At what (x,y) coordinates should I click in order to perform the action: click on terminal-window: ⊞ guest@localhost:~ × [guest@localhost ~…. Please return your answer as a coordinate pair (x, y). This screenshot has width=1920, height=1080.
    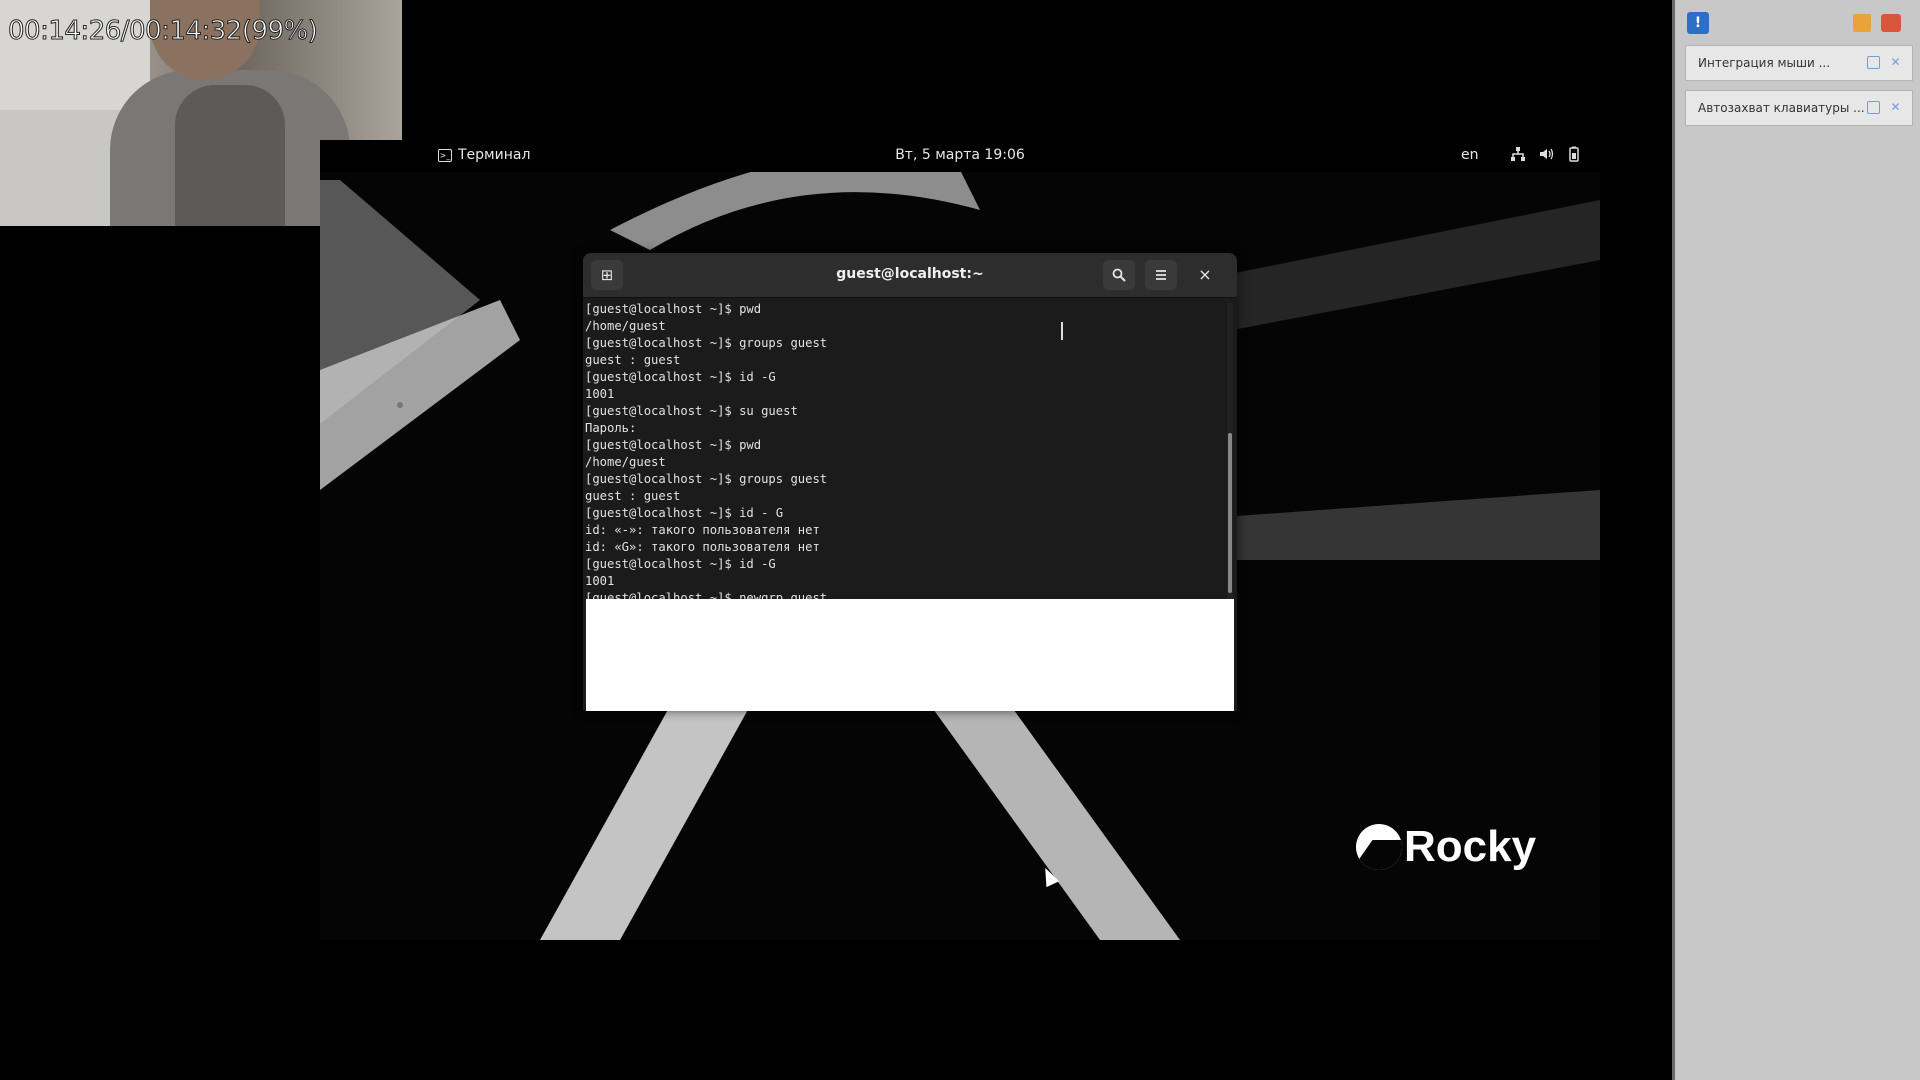
    Looking at the image, I should click on (910, 482).